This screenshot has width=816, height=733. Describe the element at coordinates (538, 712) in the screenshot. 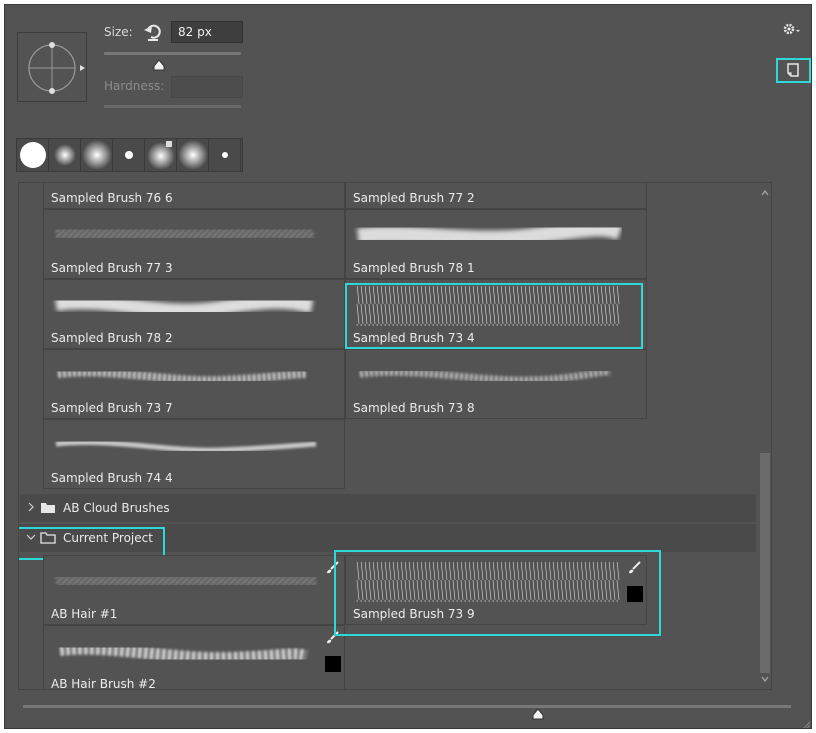

I see `thumbnail-size-thumb` at that location.